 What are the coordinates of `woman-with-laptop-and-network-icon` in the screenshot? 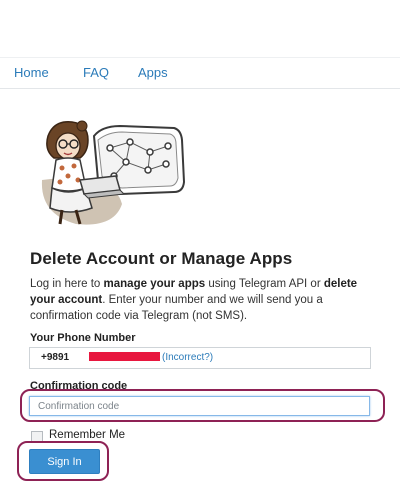 It's located at (108, 176).